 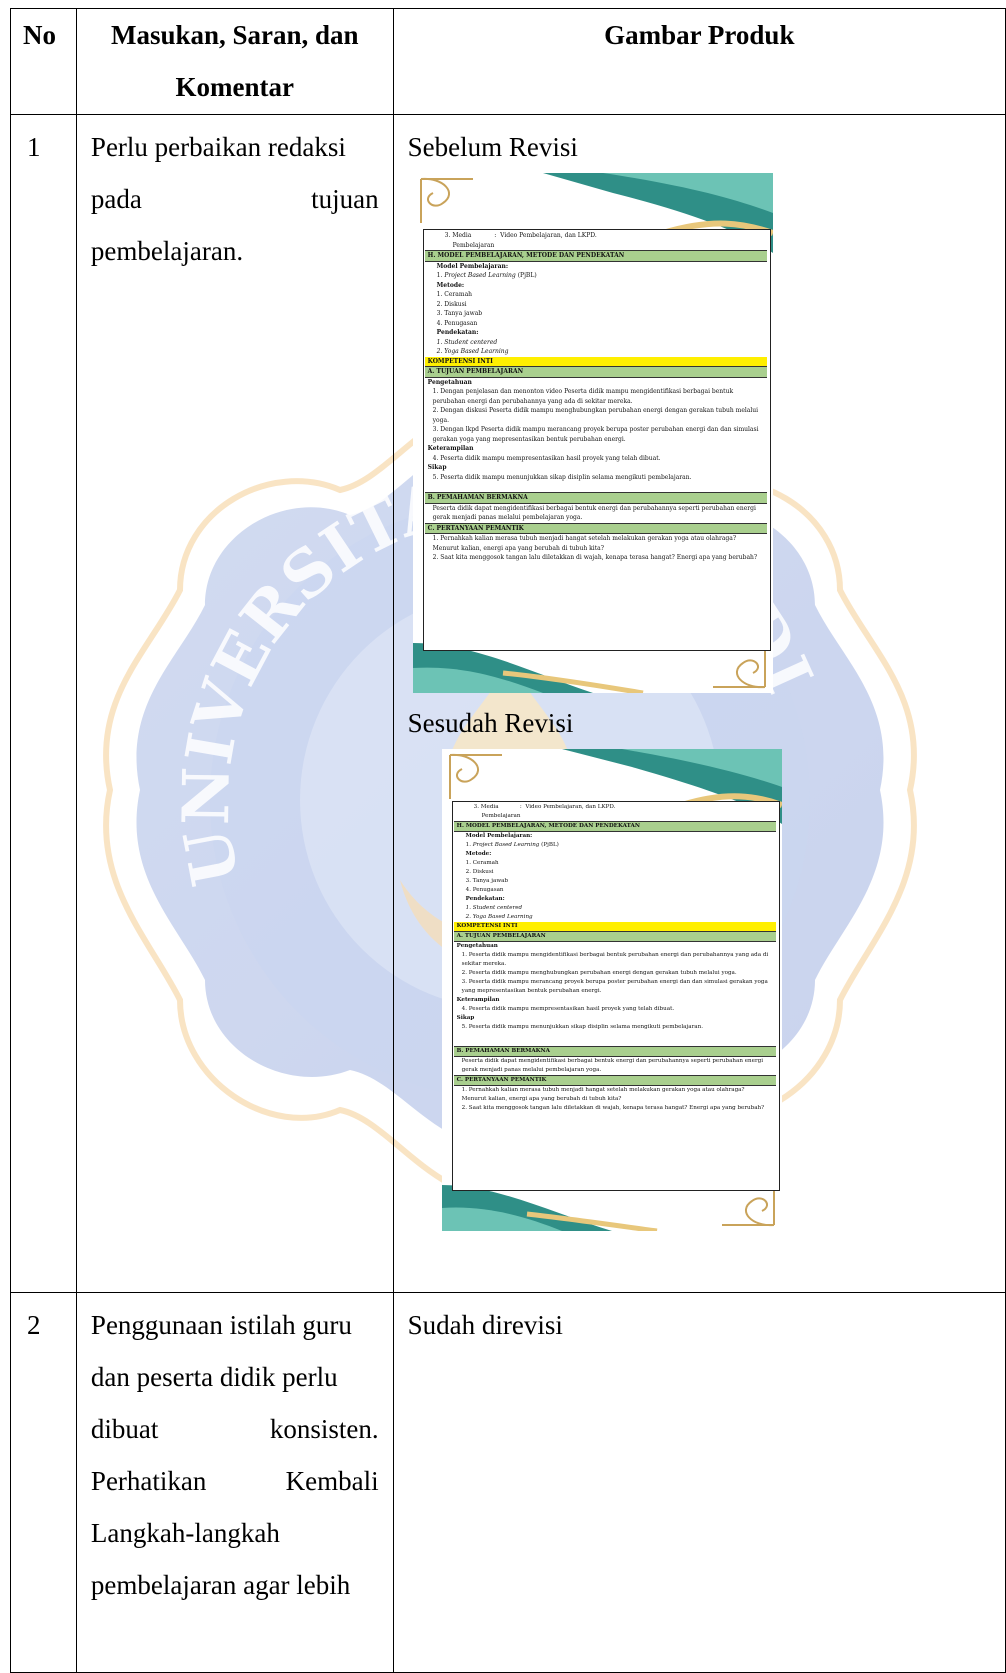 I want to click on after-revision-label: Sesudah Revisi, so click(x=490, y=723).